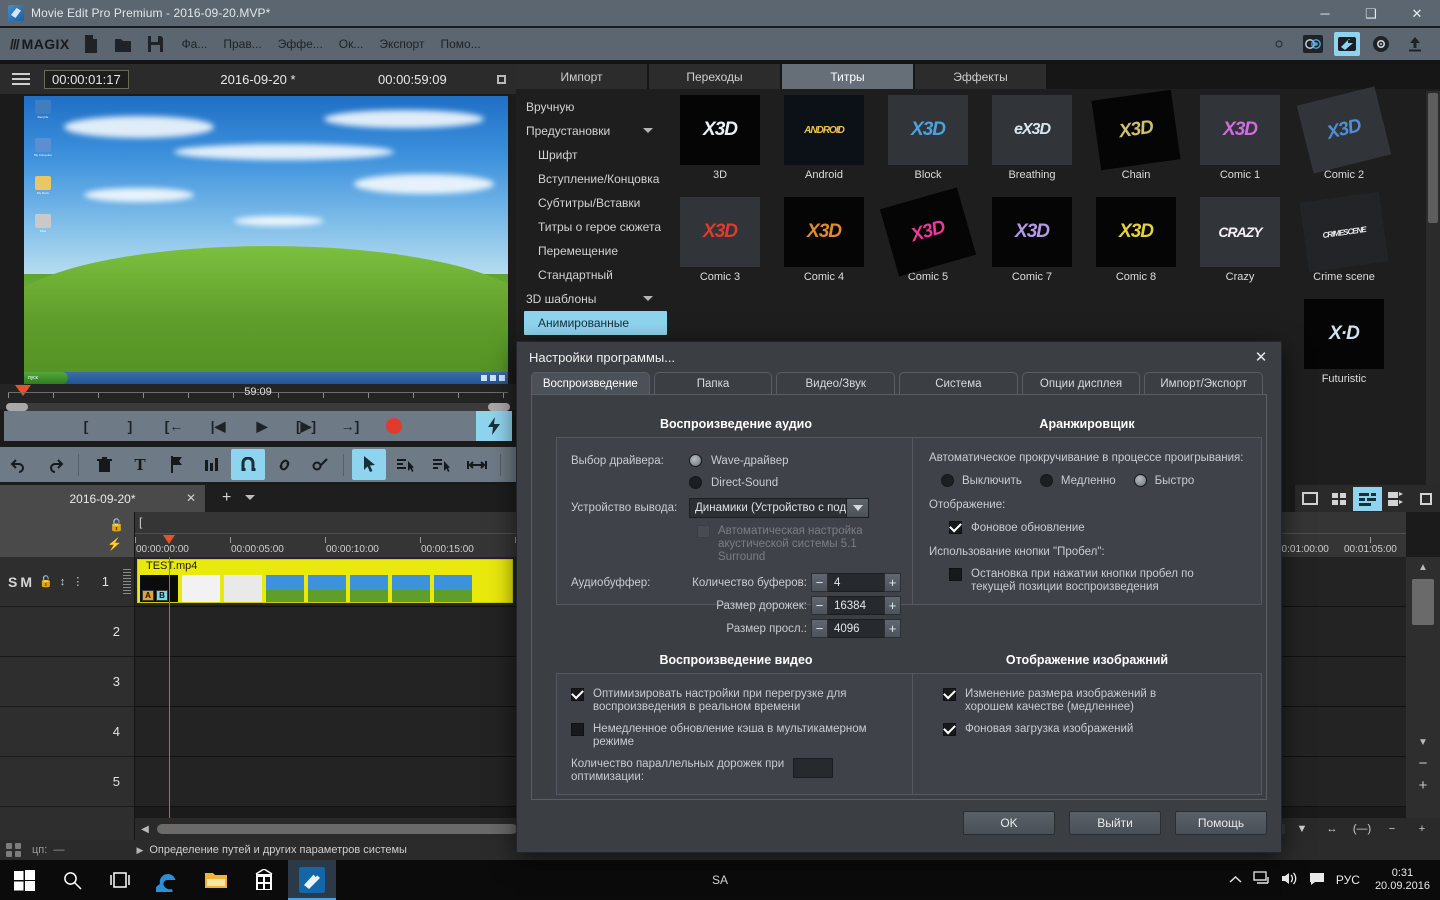 The height and width of the screenshot is (900, 1440). I want to click on title-preset-comic-1: X3D Comic 1, so click(1240, 138).